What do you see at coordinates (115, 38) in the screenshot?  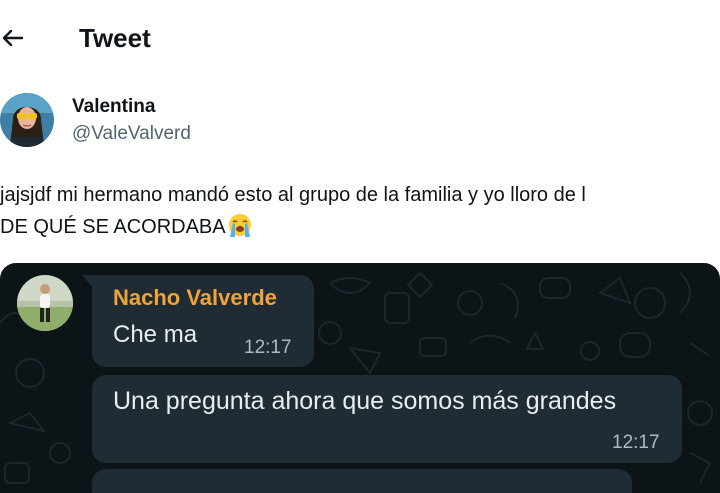 I see `page-title: Tweet` at bounding box center [115, 38].